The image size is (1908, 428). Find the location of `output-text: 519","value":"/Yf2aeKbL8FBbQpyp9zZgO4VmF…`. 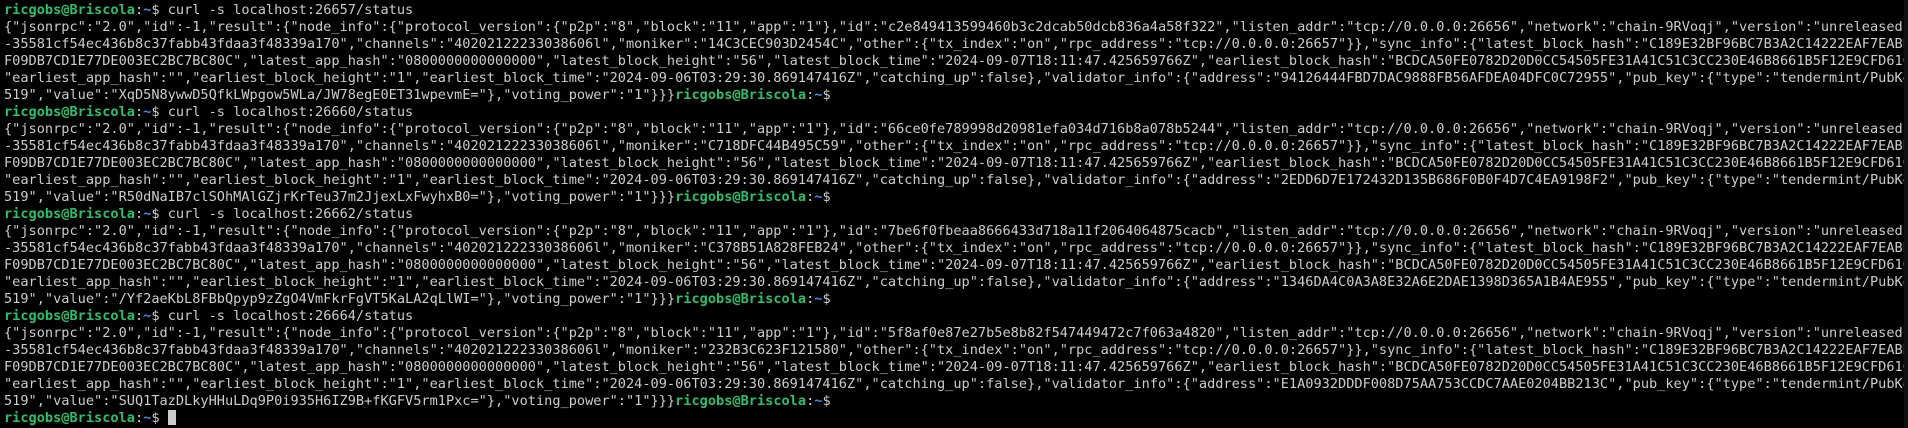

output-text: 519","value":"/Yf2aeKbL8FBbQpyp9zZgO4VmF… is located at coordinates (340, 299).